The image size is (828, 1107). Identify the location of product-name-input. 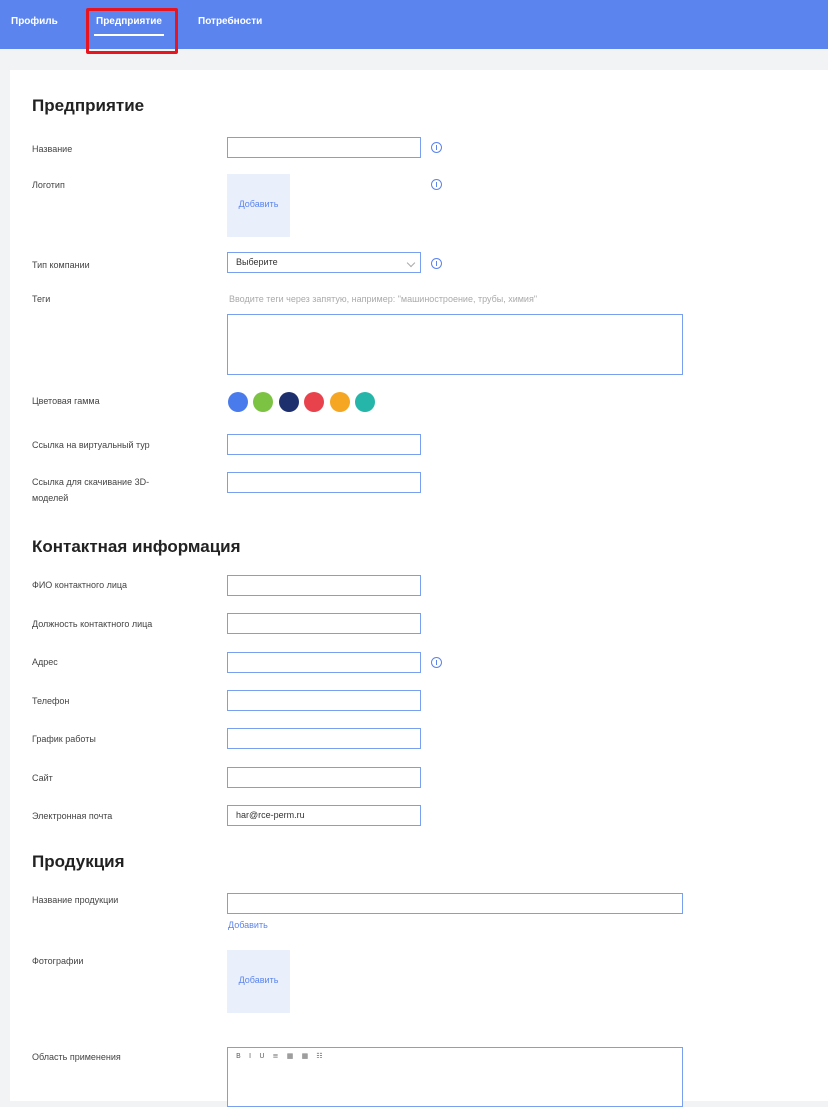
(455, 903).